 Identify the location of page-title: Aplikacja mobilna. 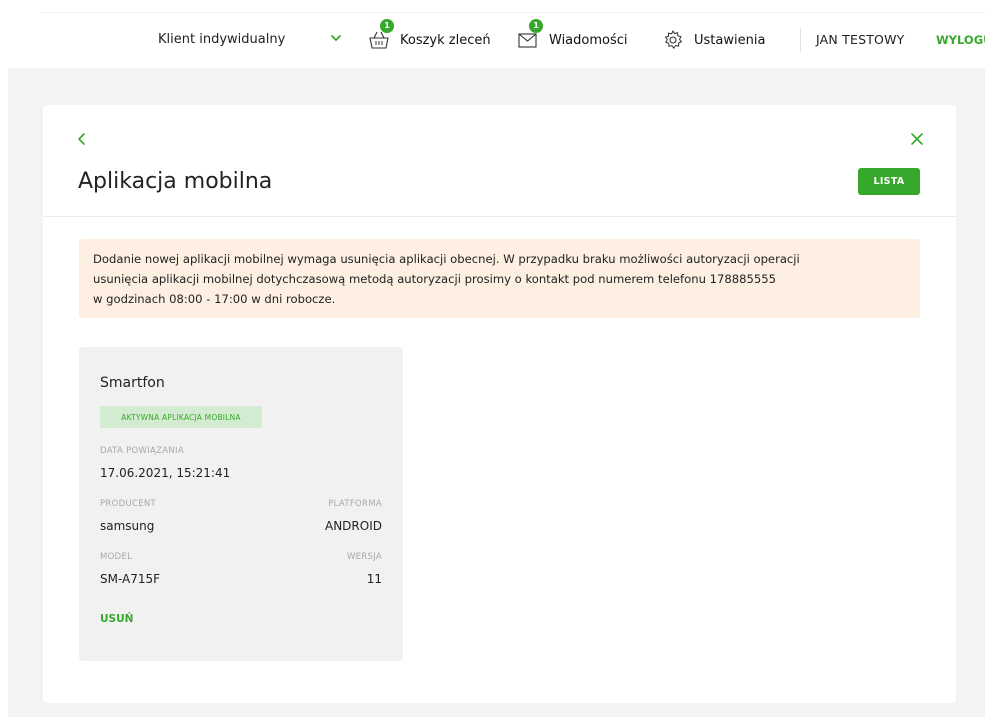
(175, 181).